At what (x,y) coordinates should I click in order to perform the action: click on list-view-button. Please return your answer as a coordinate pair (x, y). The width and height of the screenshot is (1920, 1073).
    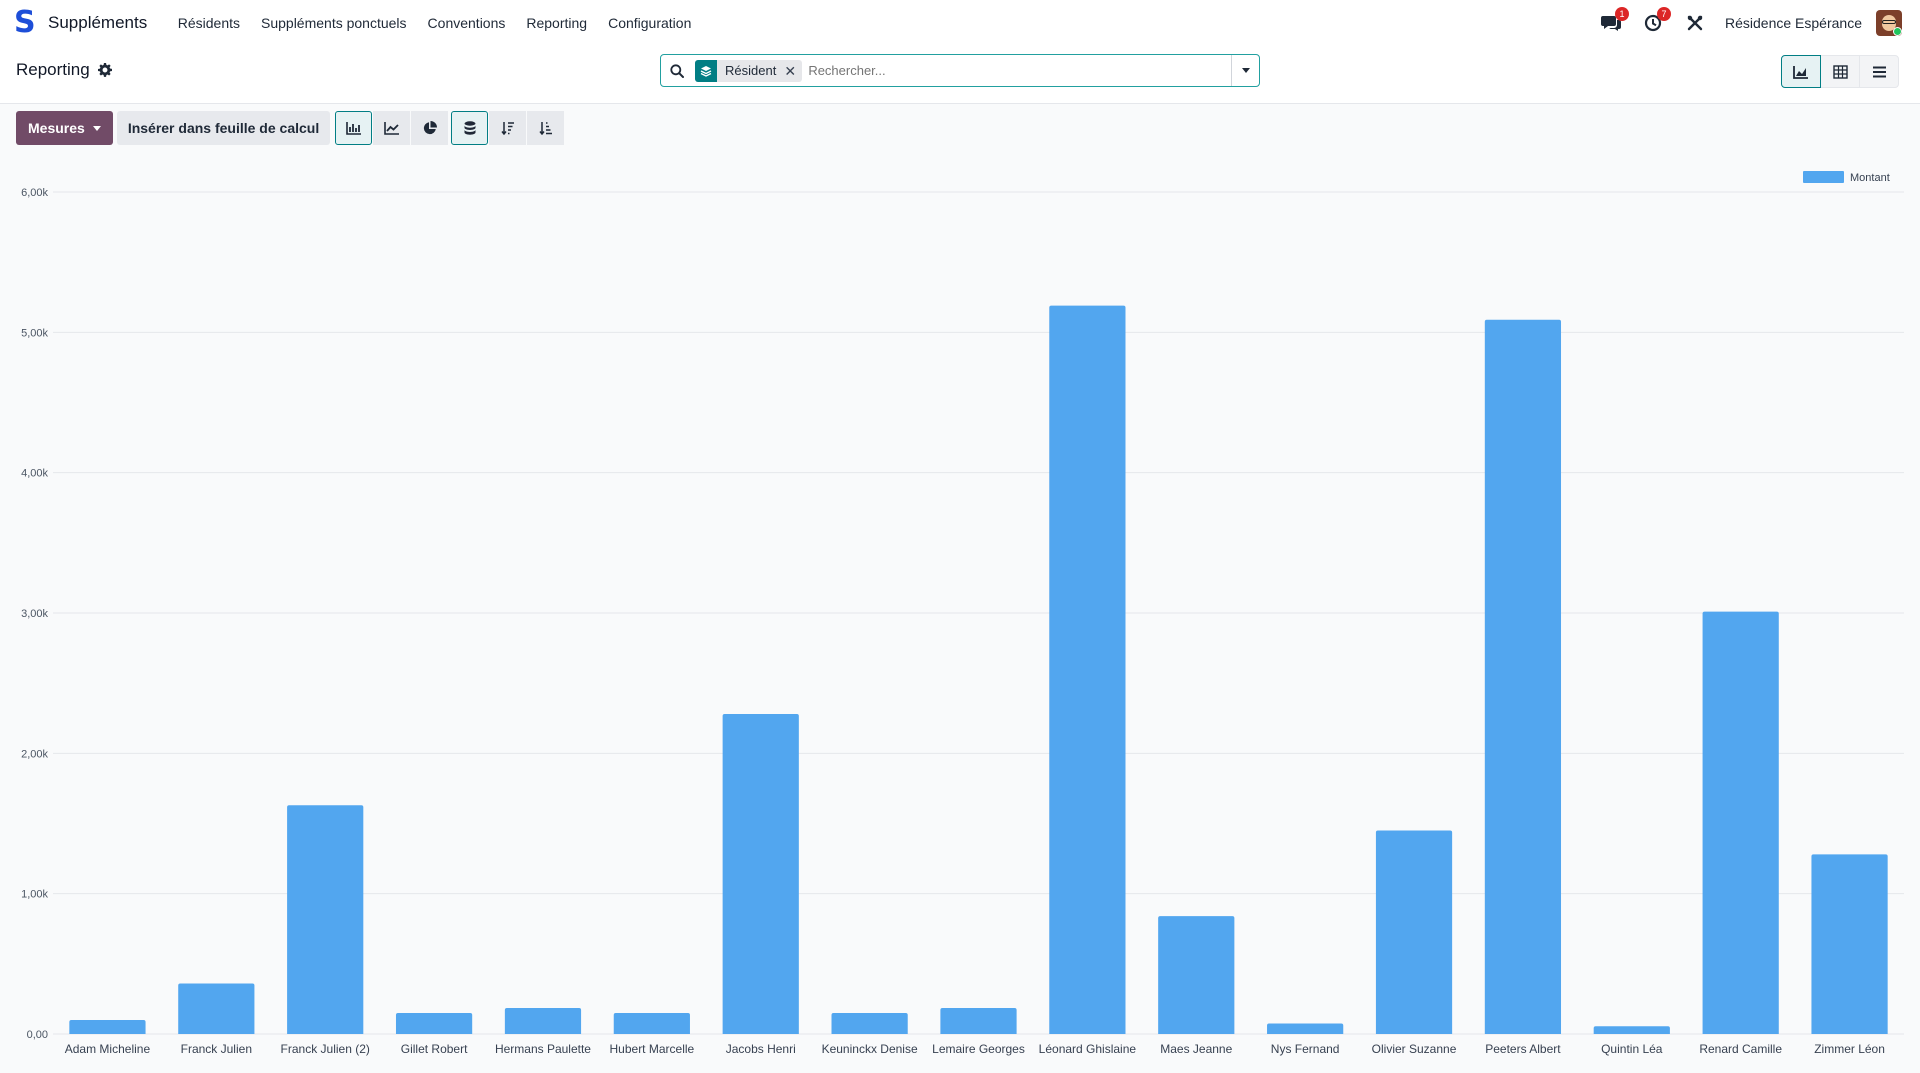
    Looking at the image, I should click on (1879, 71).